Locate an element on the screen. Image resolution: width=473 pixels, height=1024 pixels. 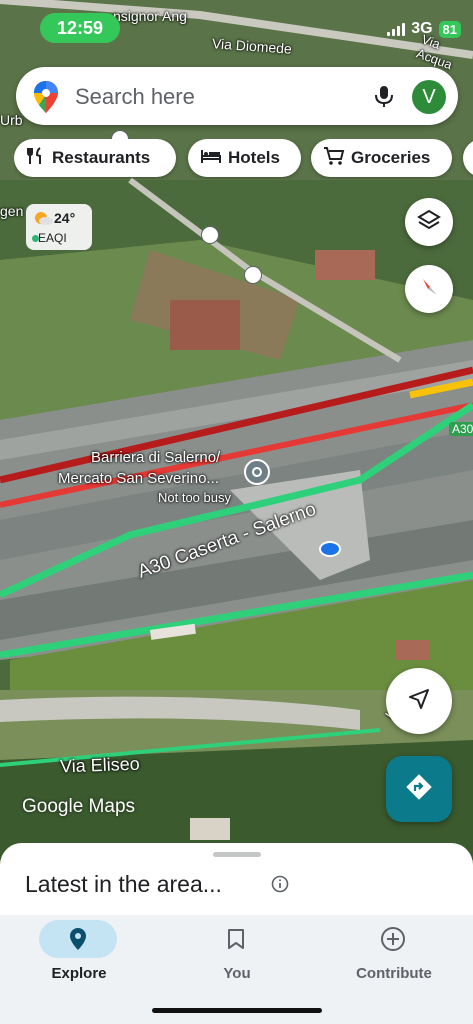
add-circle-icon is located at coordinates (393, 939).